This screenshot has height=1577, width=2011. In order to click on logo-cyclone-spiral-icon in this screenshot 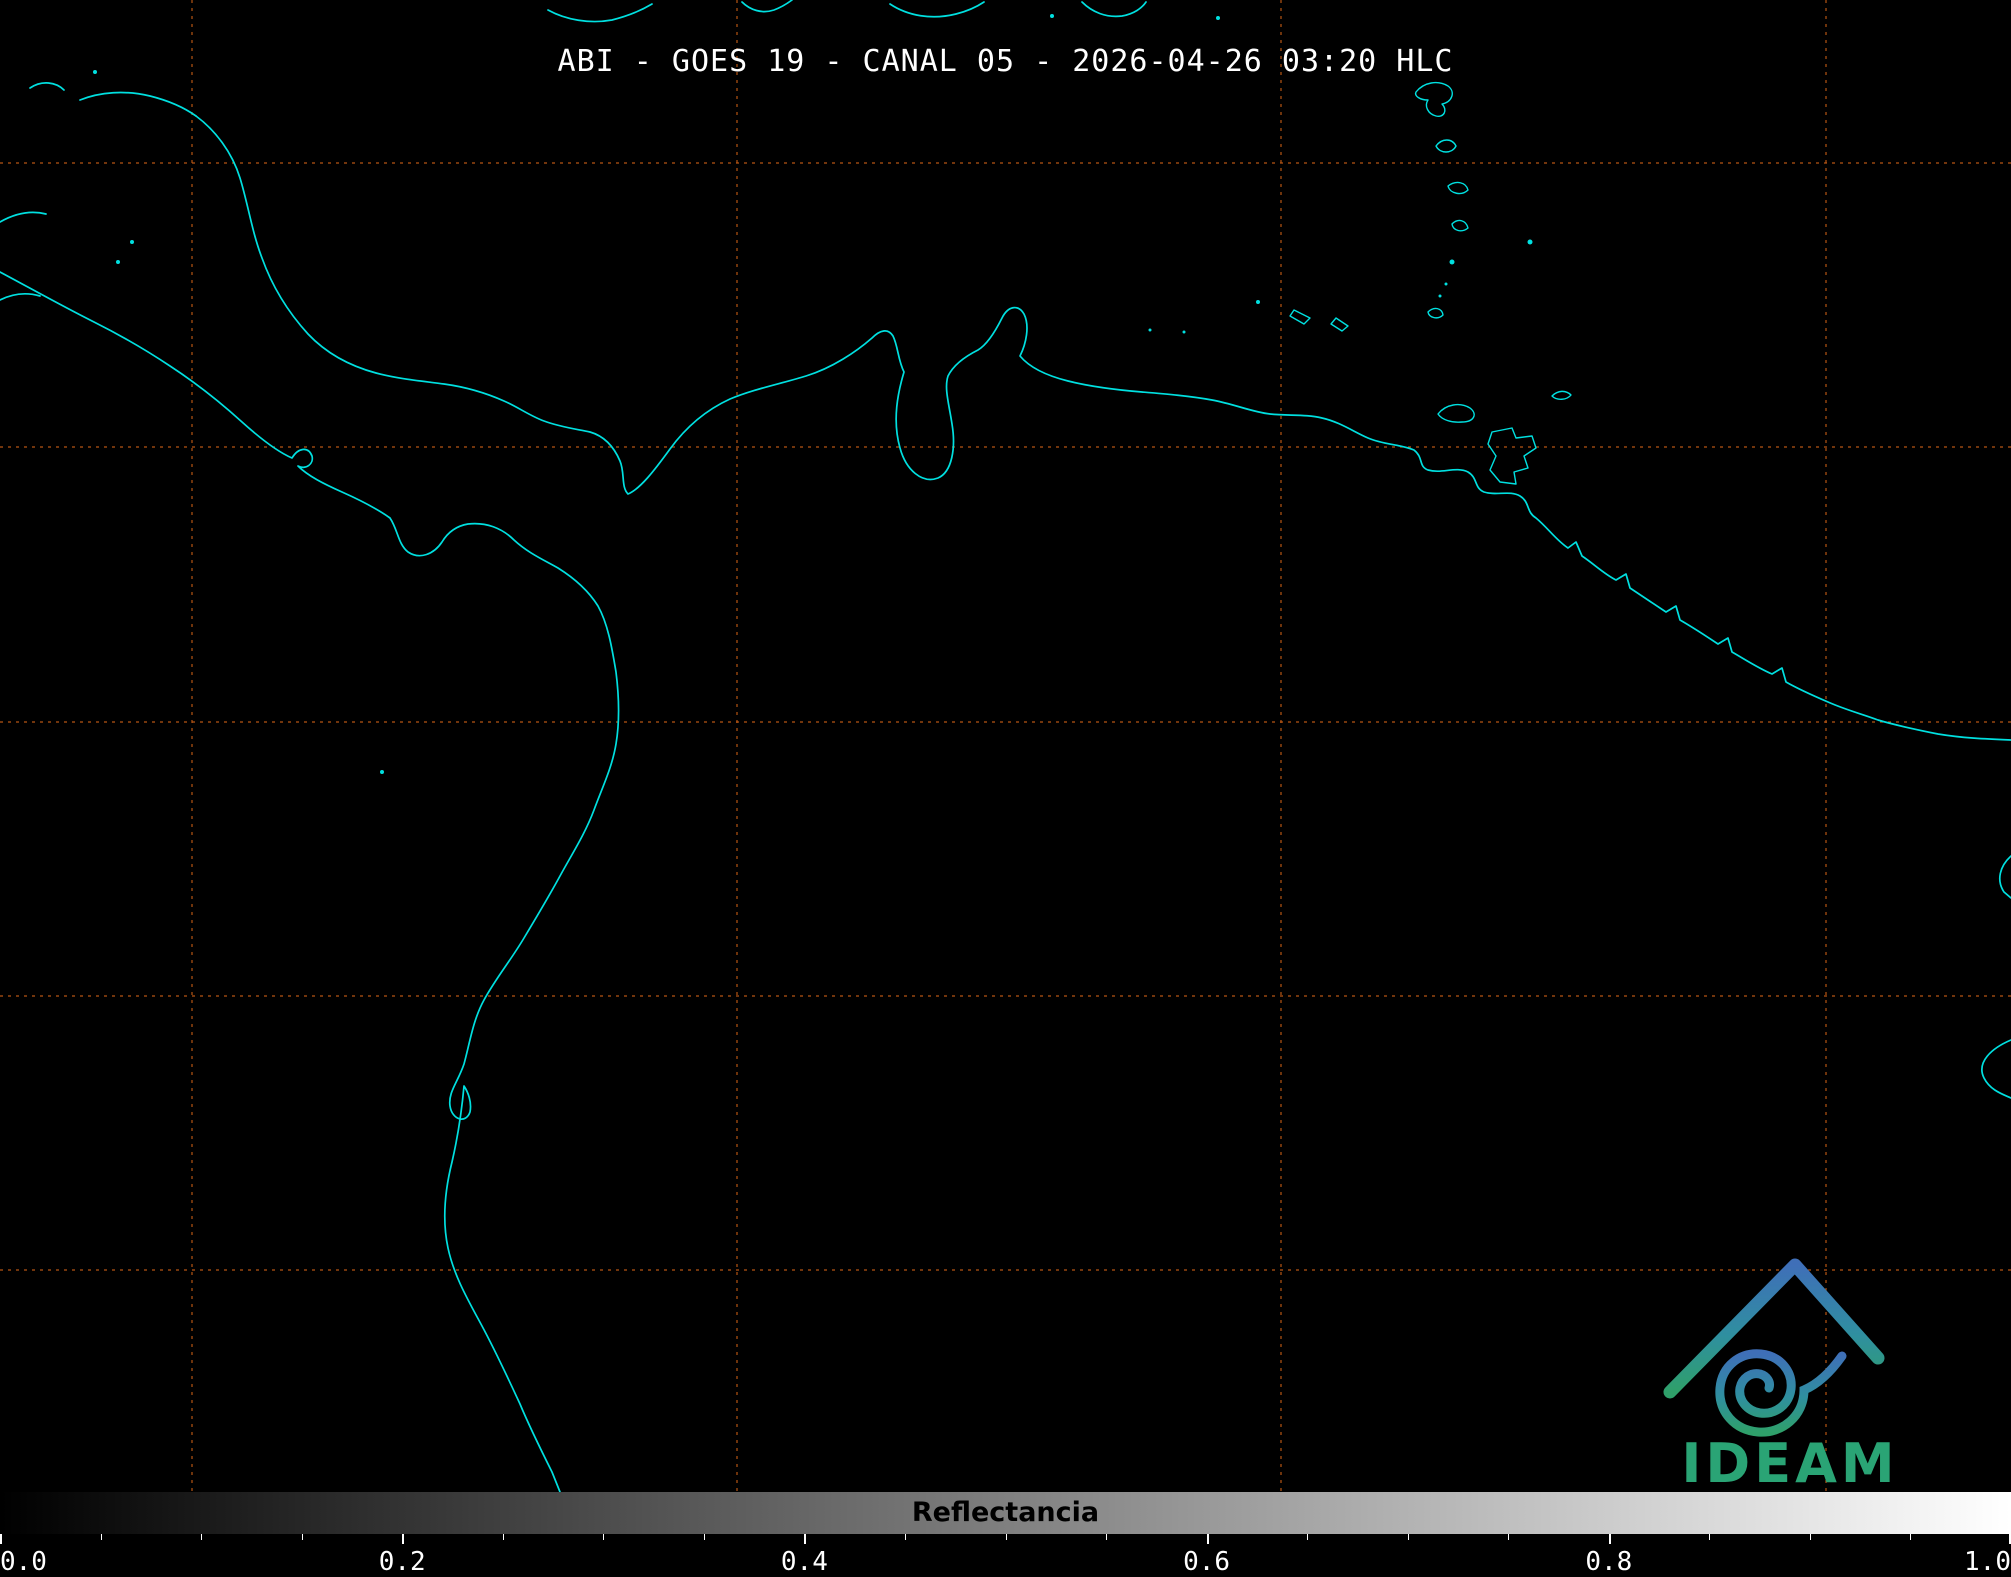, I will do `click(1781, 1393)`.